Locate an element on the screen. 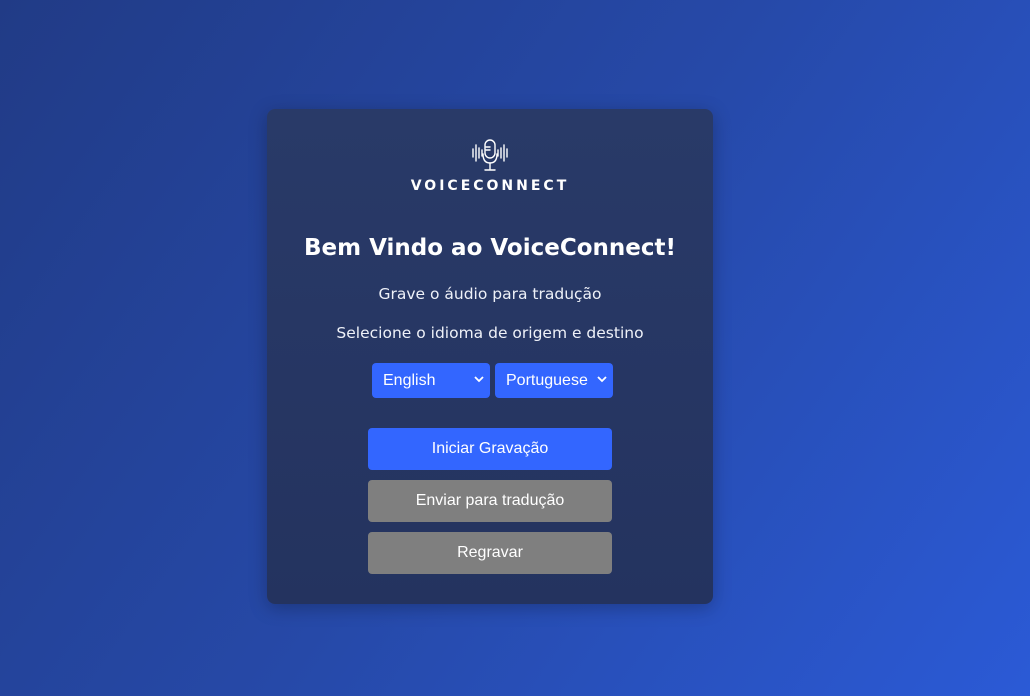 Image resolution: width=1030 pixels, height=696 pixels. source-language-select: English is located at coordinates (431, 380).